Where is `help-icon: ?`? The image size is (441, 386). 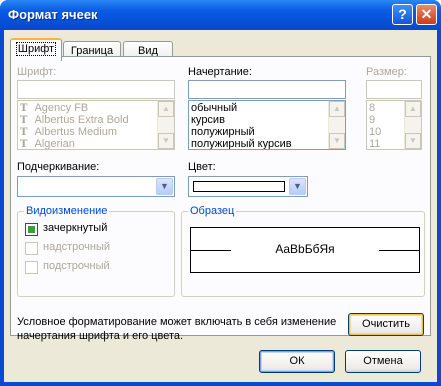 help-icon: ? is located at coordinates (402, 14).